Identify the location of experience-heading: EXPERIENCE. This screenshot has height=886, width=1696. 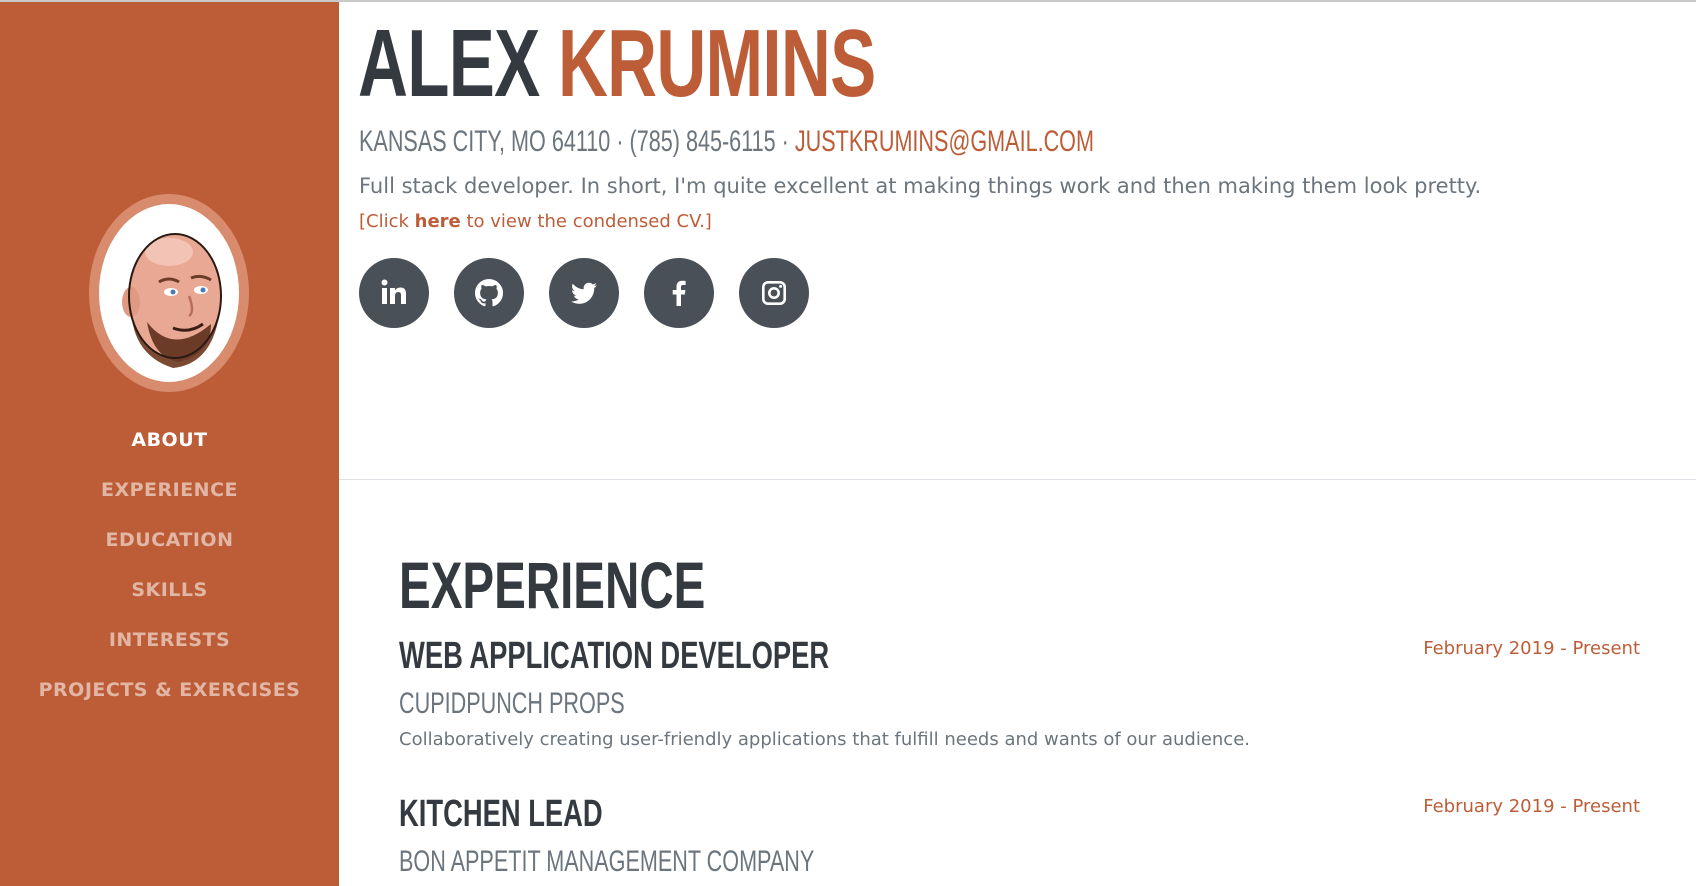
(552, 585).